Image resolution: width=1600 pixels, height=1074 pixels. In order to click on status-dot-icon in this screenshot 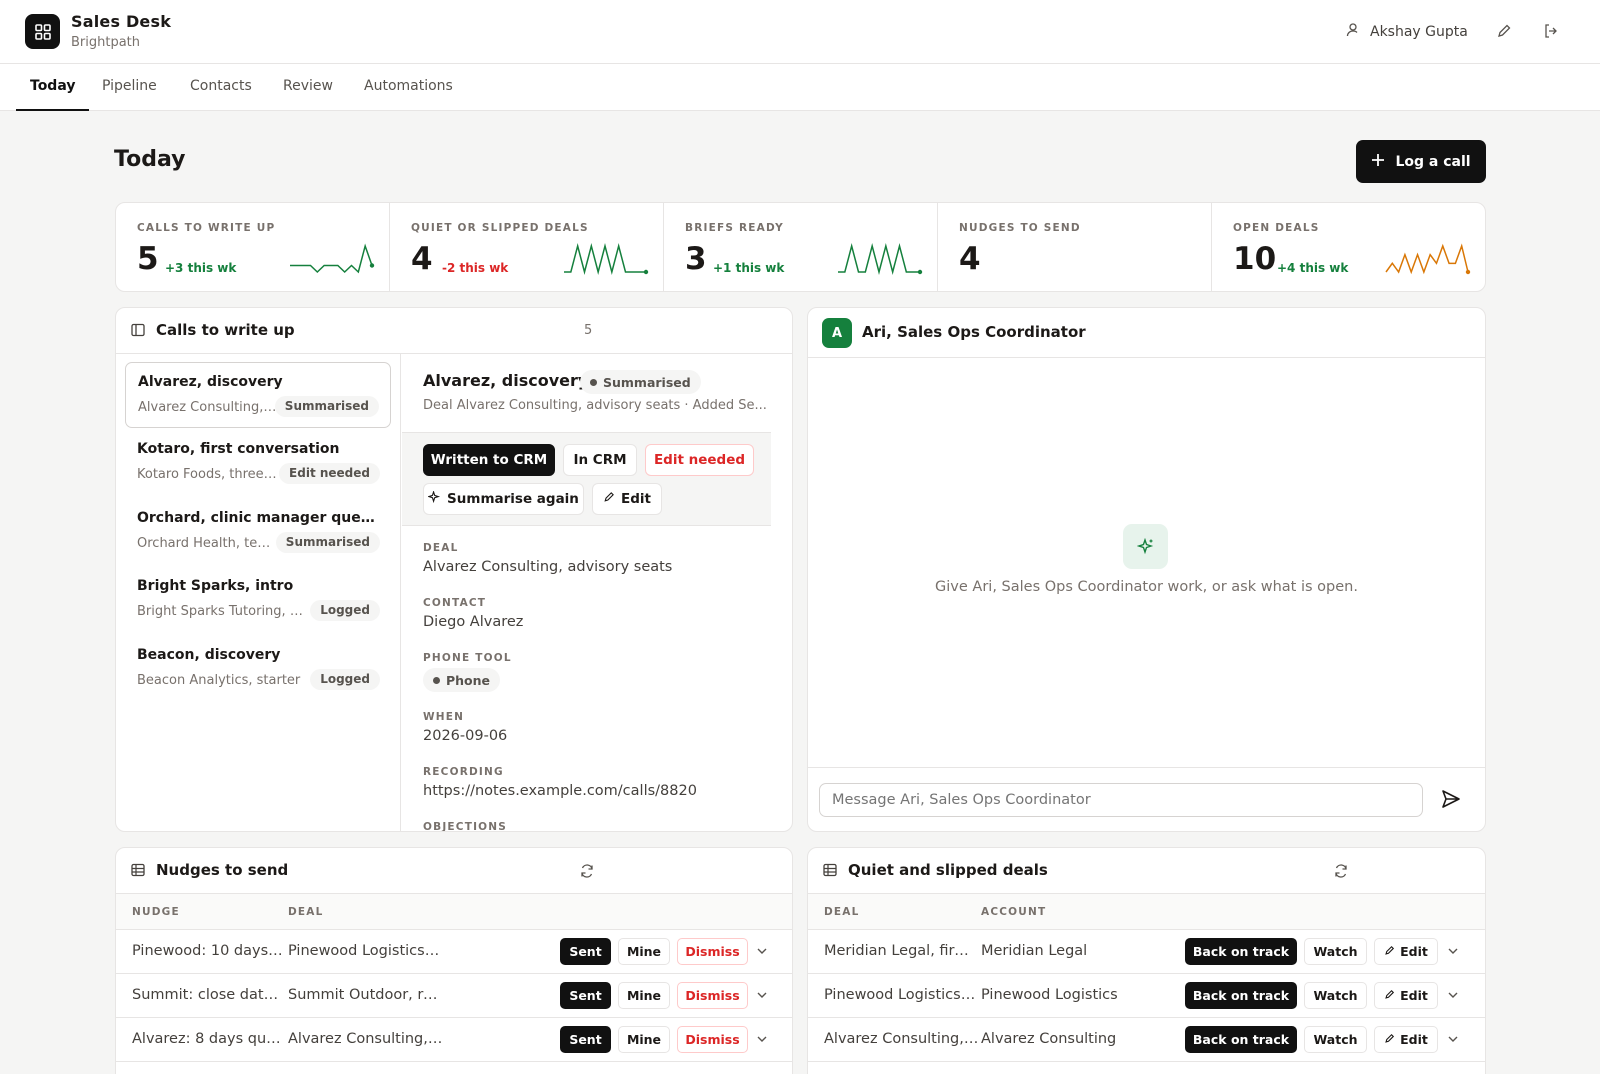, I will do `click(436, 680)`.